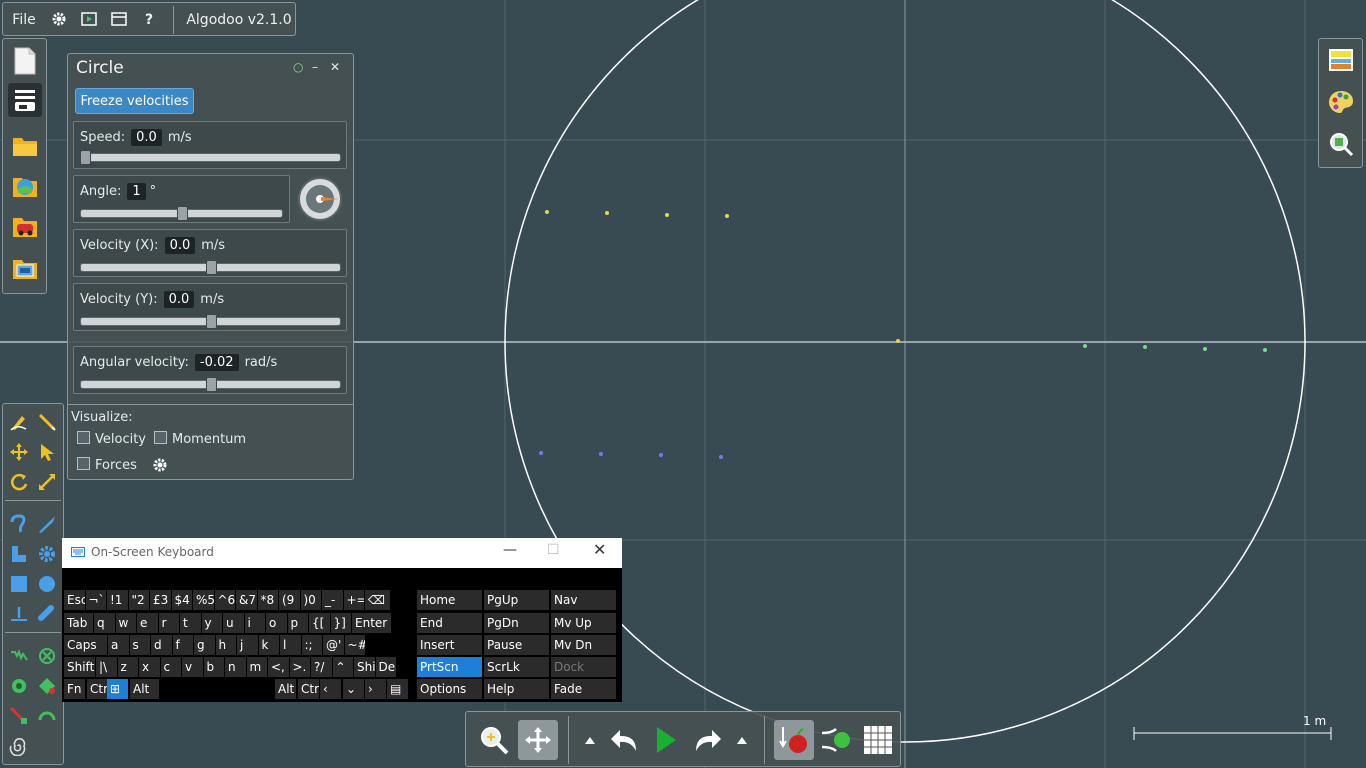 The width and height of the screenshot is (1366, 768). What do you see at coordinates (47, 656) in the screenshot?
I see `hinge-tool-icon` at bounding box center [47, 656].